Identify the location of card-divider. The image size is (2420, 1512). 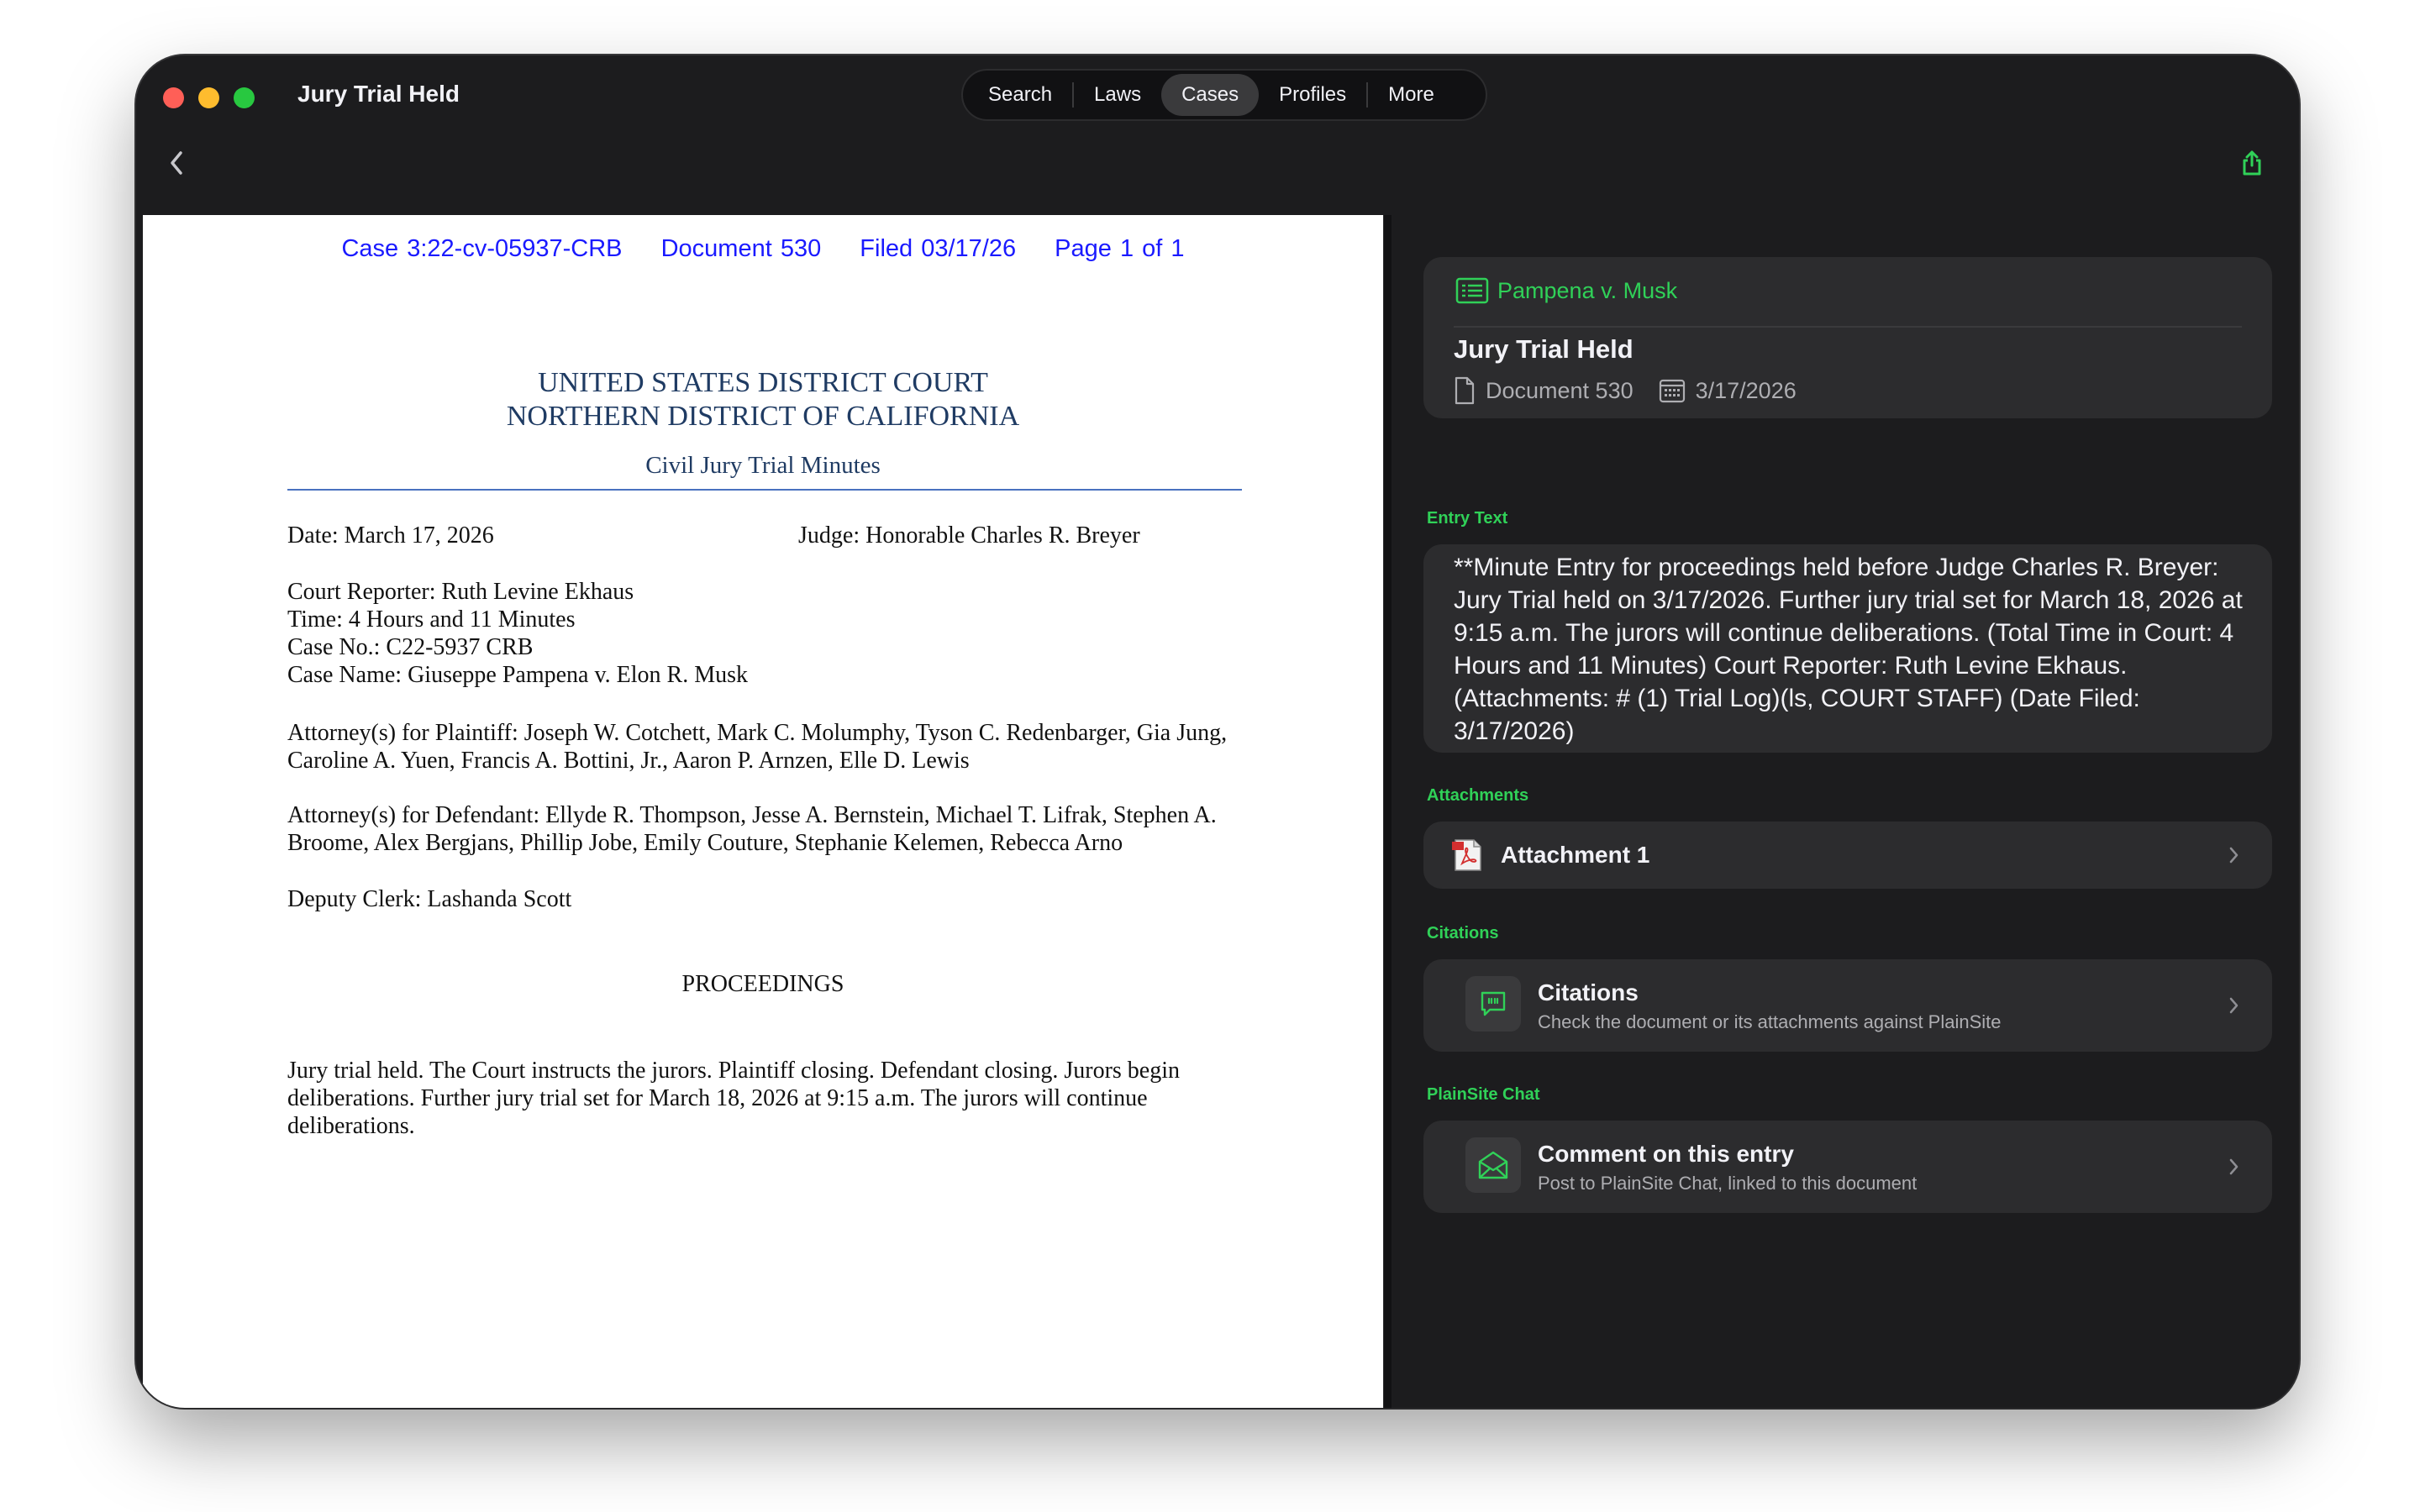
(1848, 327).